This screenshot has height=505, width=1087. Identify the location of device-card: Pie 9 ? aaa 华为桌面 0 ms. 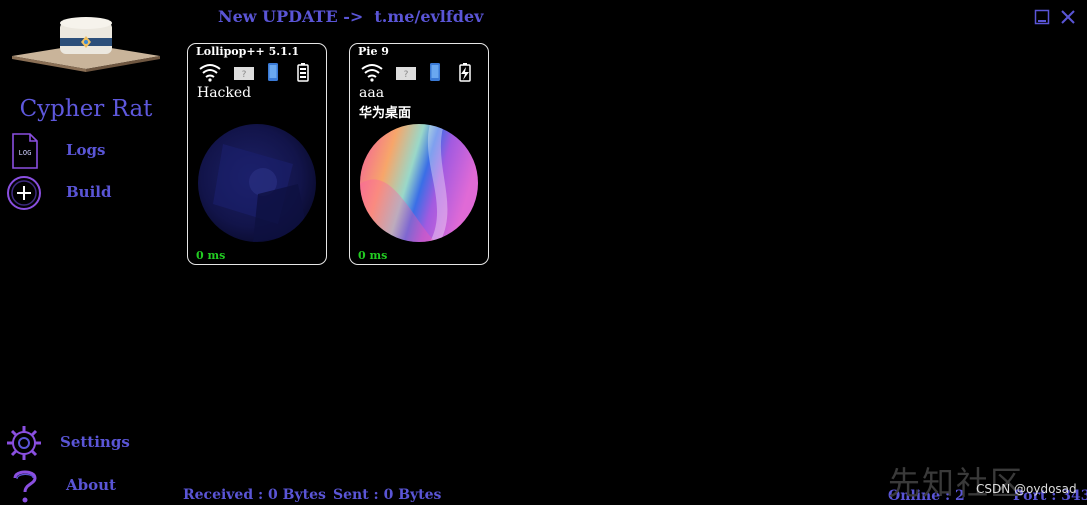
(419, 154).